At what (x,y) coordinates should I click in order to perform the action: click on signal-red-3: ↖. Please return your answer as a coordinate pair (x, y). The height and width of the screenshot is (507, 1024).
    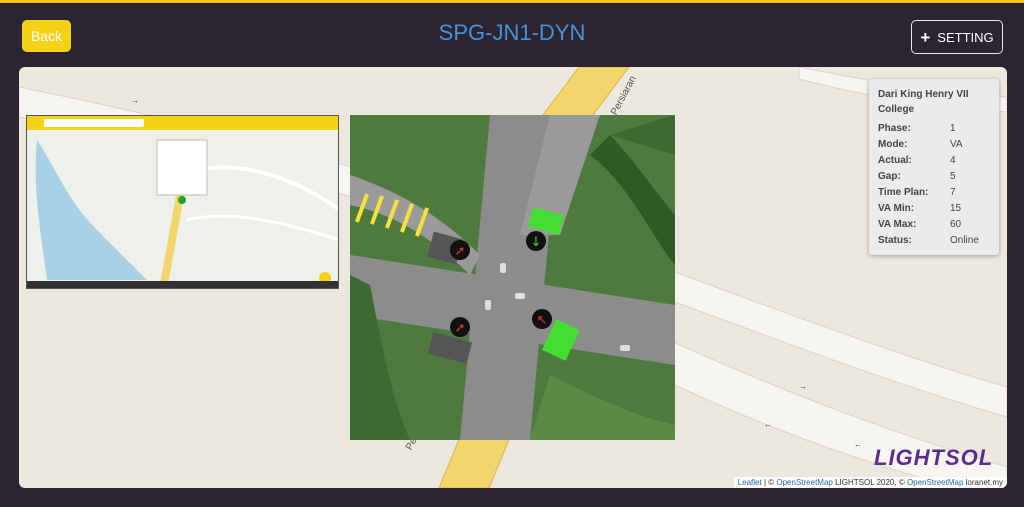
    Looking at the image, I should click on (542, 319).